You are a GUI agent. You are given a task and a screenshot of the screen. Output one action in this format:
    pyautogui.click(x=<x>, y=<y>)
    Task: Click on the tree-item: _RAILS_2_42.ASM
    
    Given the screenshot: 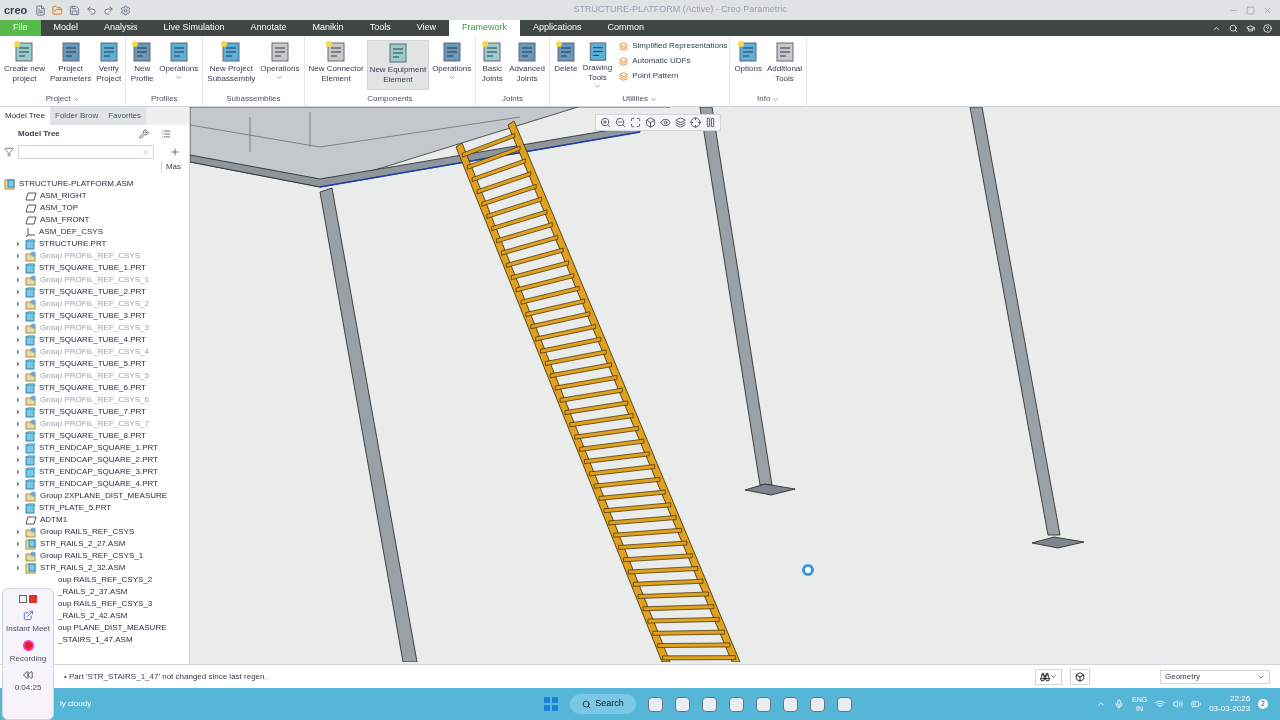 What is the action you would take?
    pyautogui.click(x=93, y=616)
    